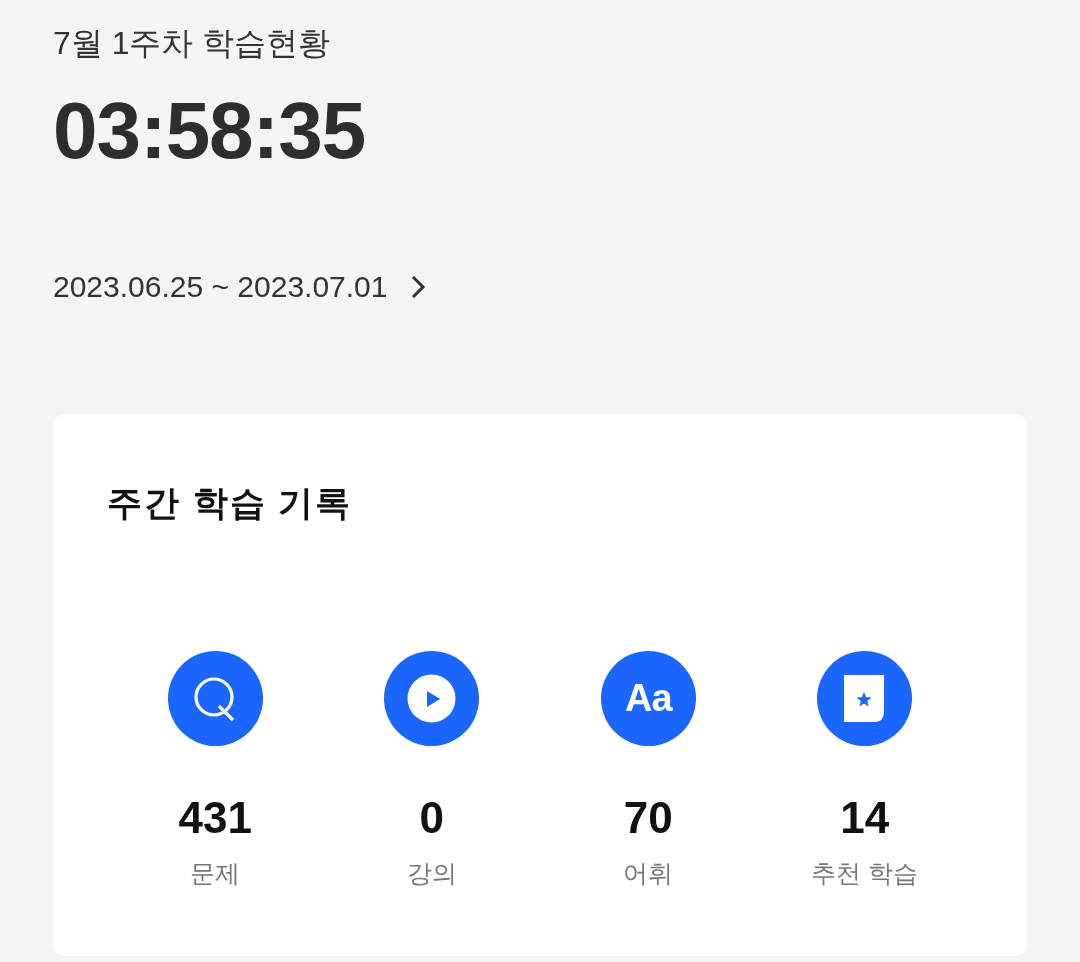 Image resolution: width=1080 pixels, height=962 pixels. I want to click on play-icon, so click(432, 698).